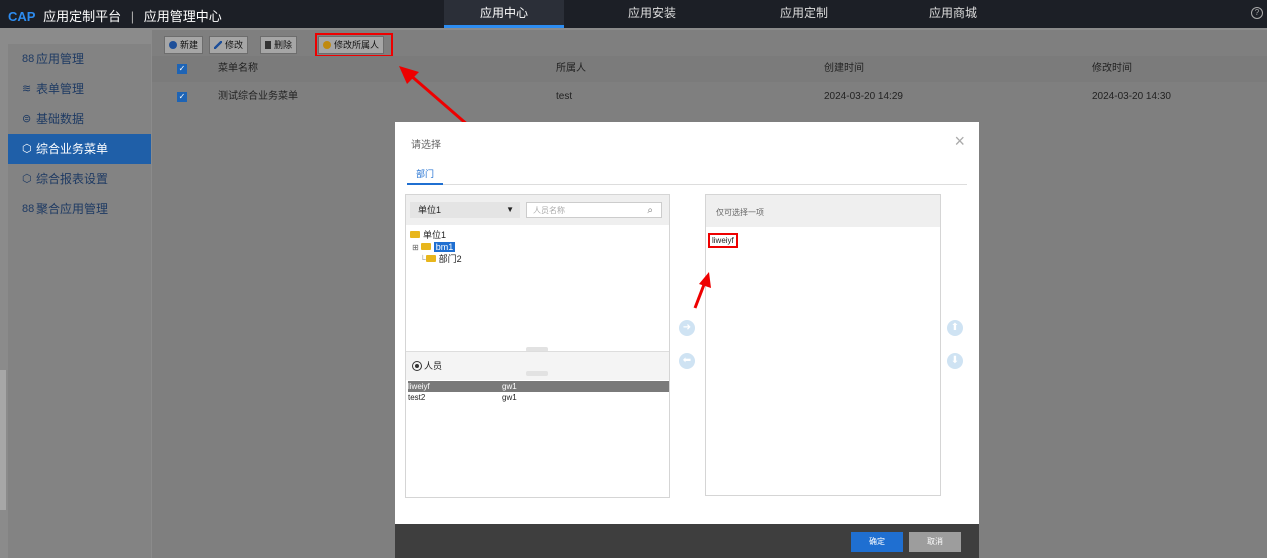 The width and height of the screenshot is (1267, 558). What do you see at coordinates (1131, 96) in the screenshot?
I see `row-modified: 2024-03-20 14:30` at bounding box center [1131, 96].